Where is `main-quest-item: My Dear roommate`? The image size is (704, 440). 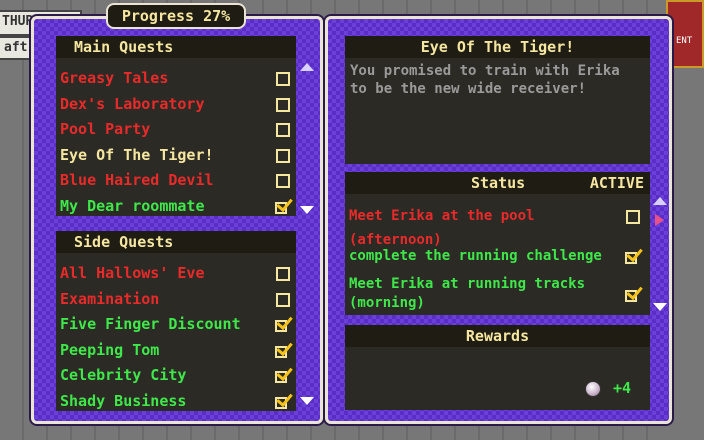 main-quest-item: My Dear roommate is located at coordinates (132, 206).